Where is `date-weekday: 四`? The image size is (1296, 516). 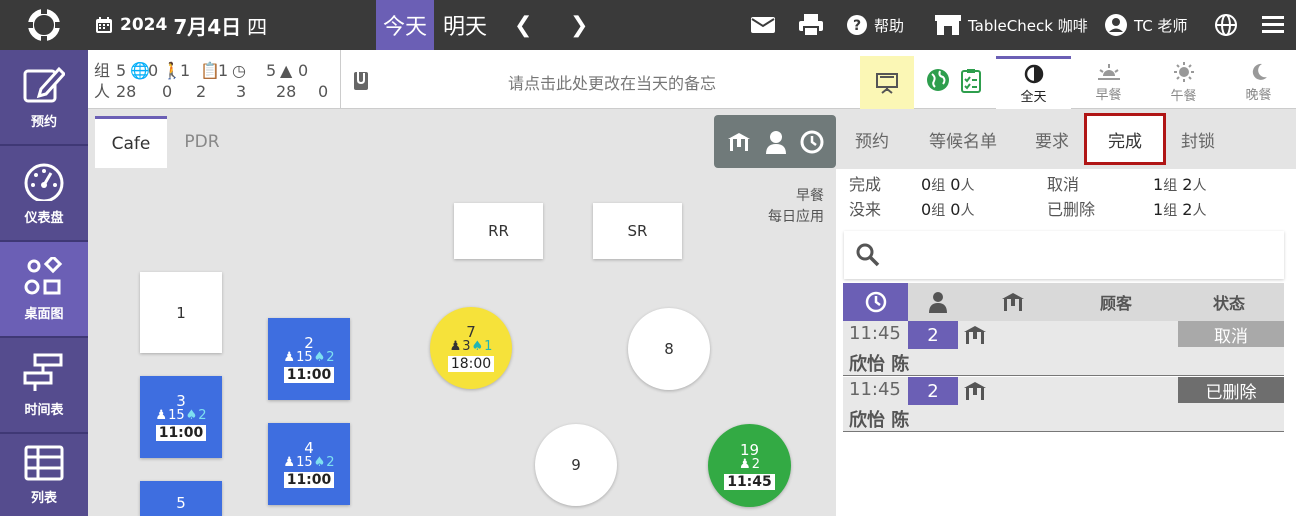
date-weekday: 四 is located at coordinates (257, 26).